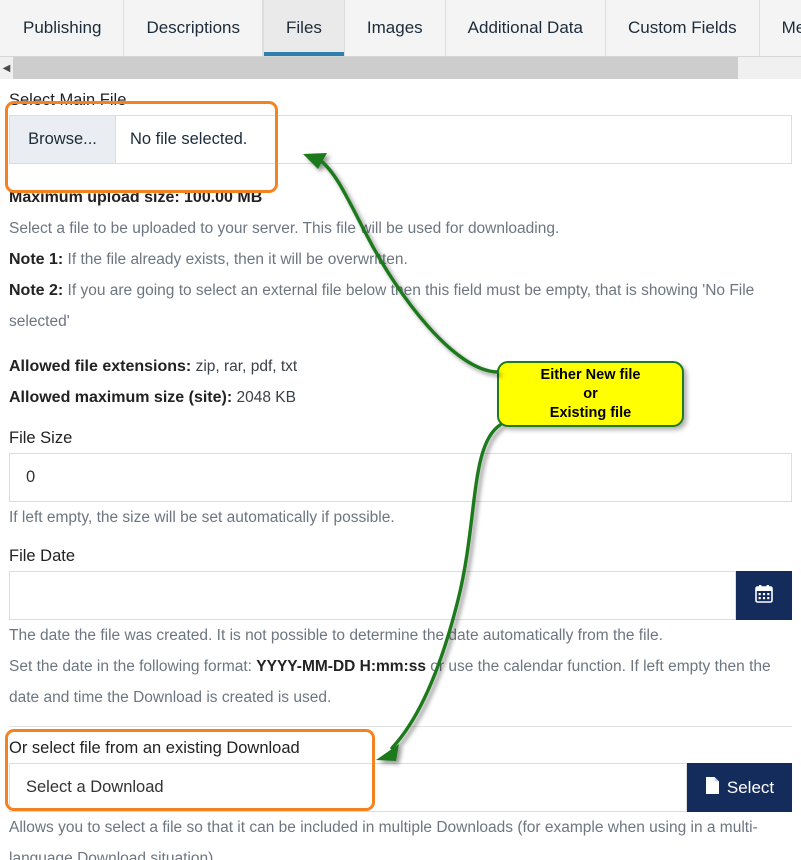 The image size is (801, 860). I want to click on tab-descriptions: Descriptions, so click(193, 28).